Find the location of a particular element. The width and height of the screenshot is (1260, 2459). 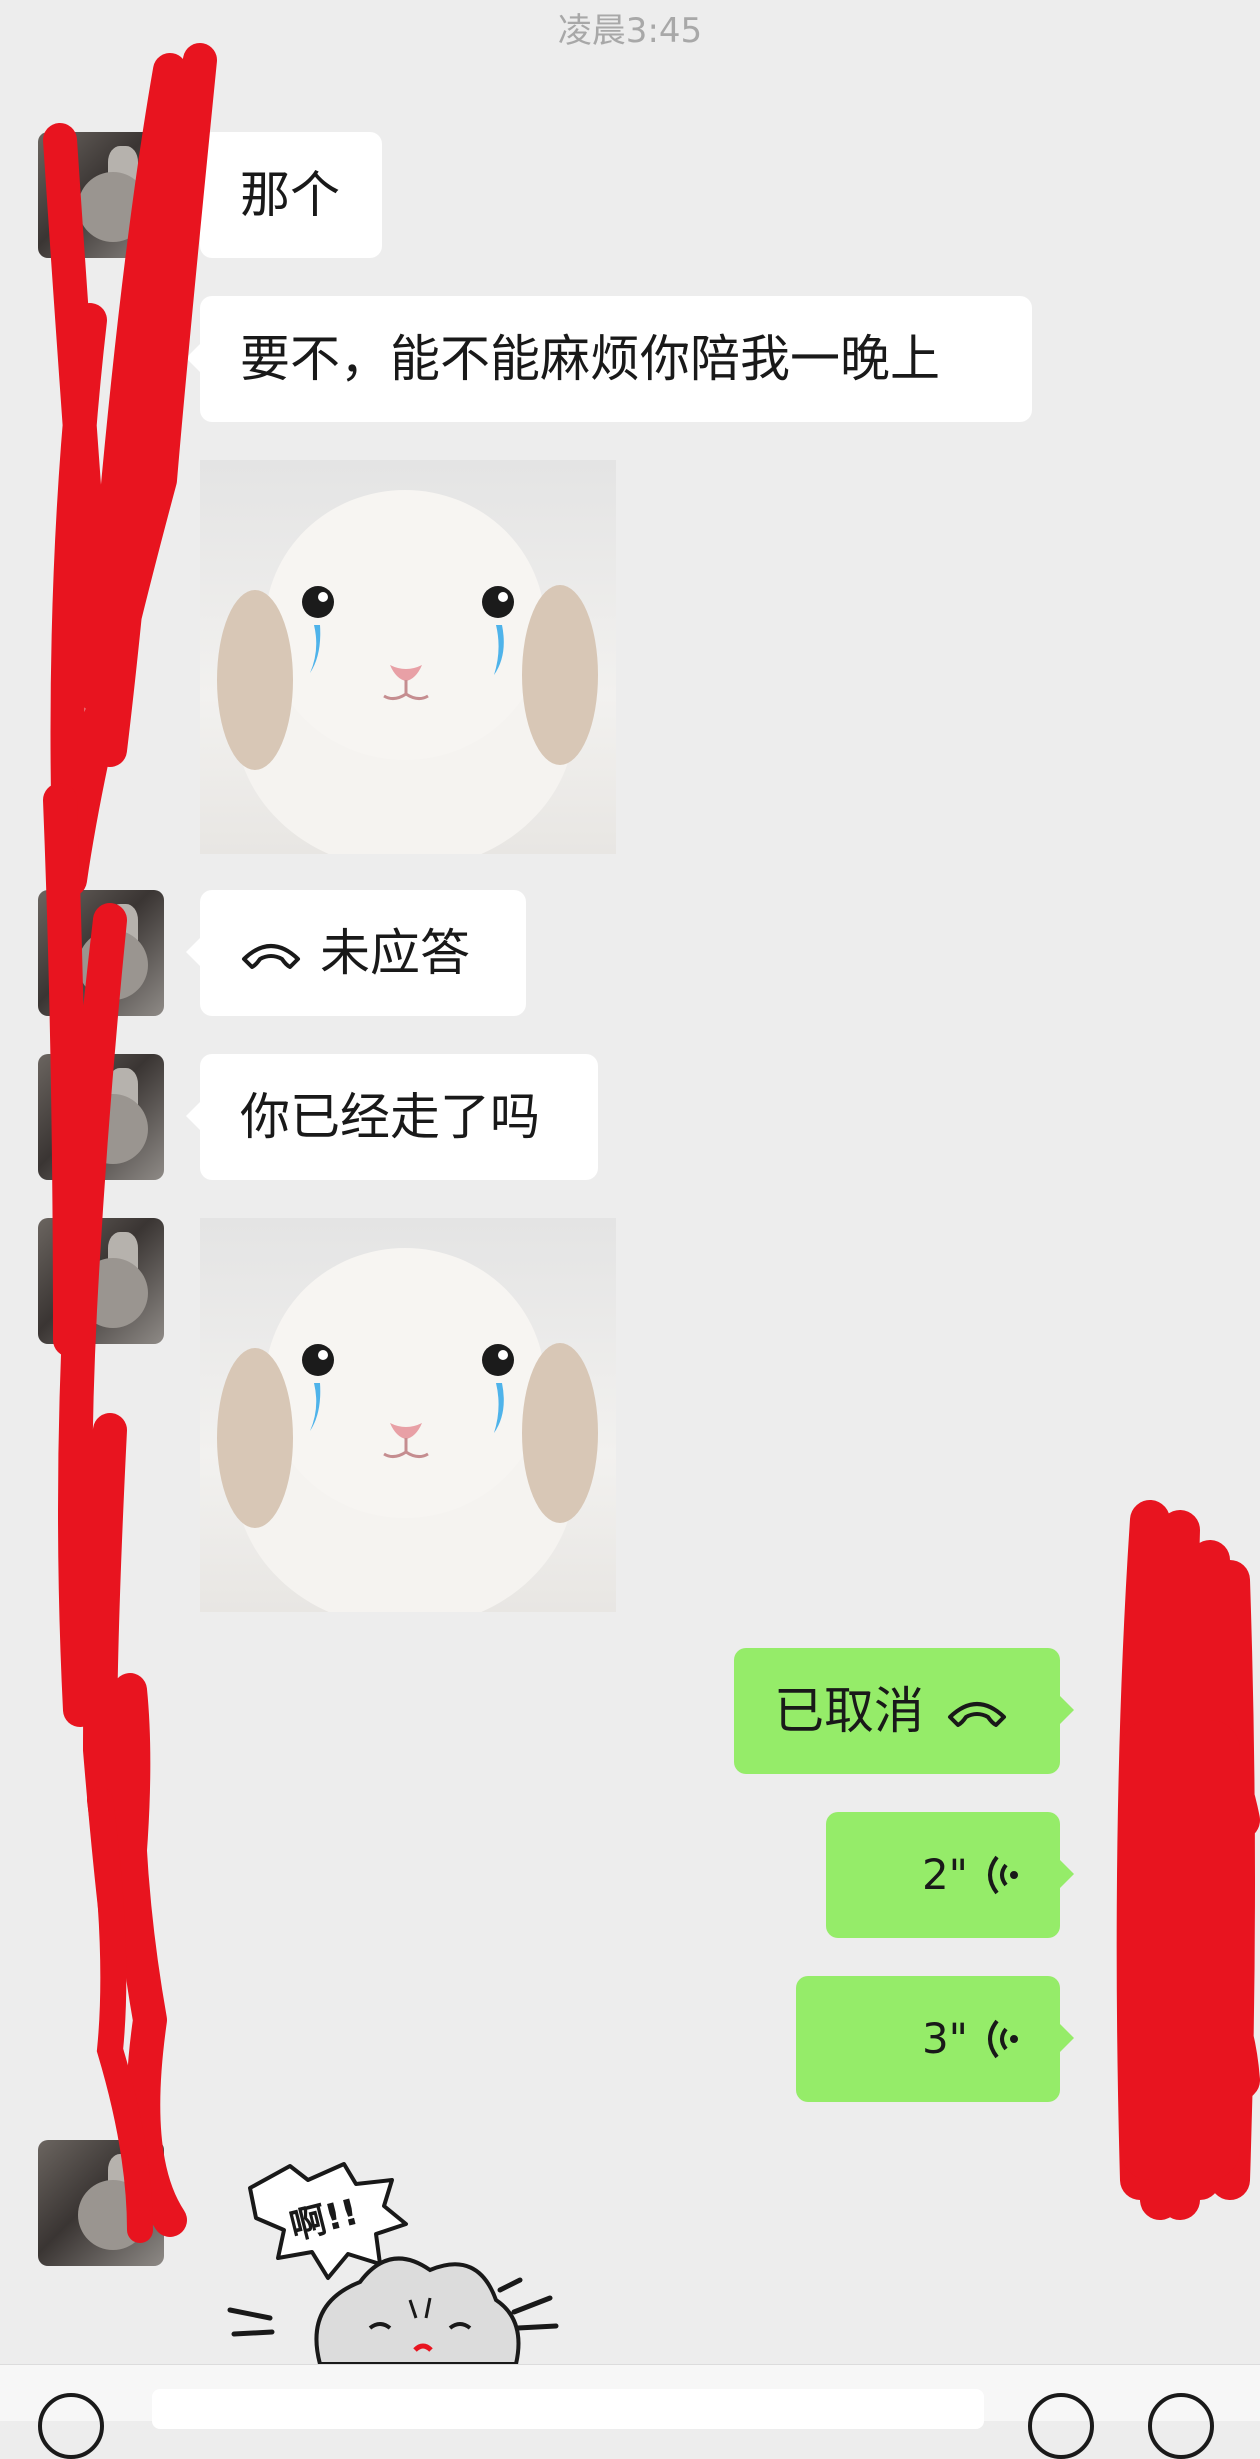

message-input is located at coordinates (568, 2409).